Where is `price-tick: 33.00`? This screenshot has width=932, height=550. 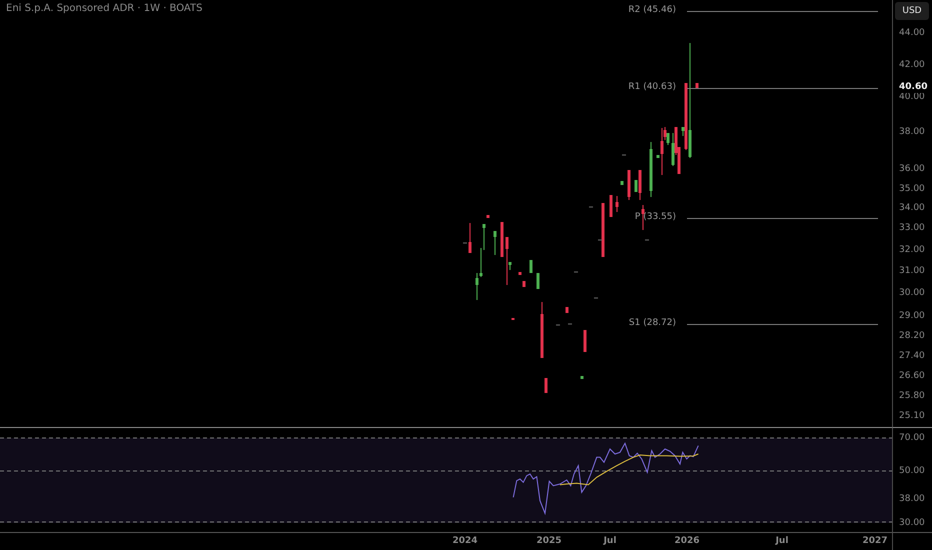 price-tick: 33.00 is located at coordinates (912, 228).